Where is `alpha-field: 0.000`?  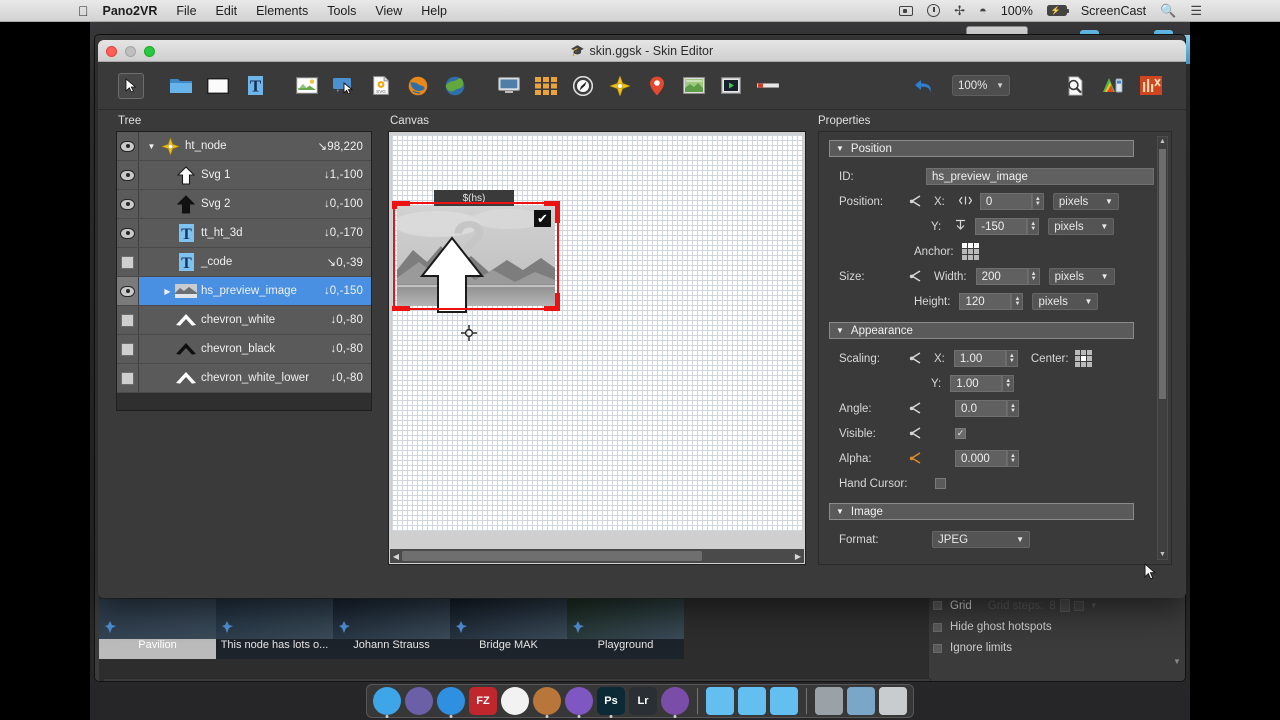
alpha-field: 0.000 is located at coordinates (981, 458).